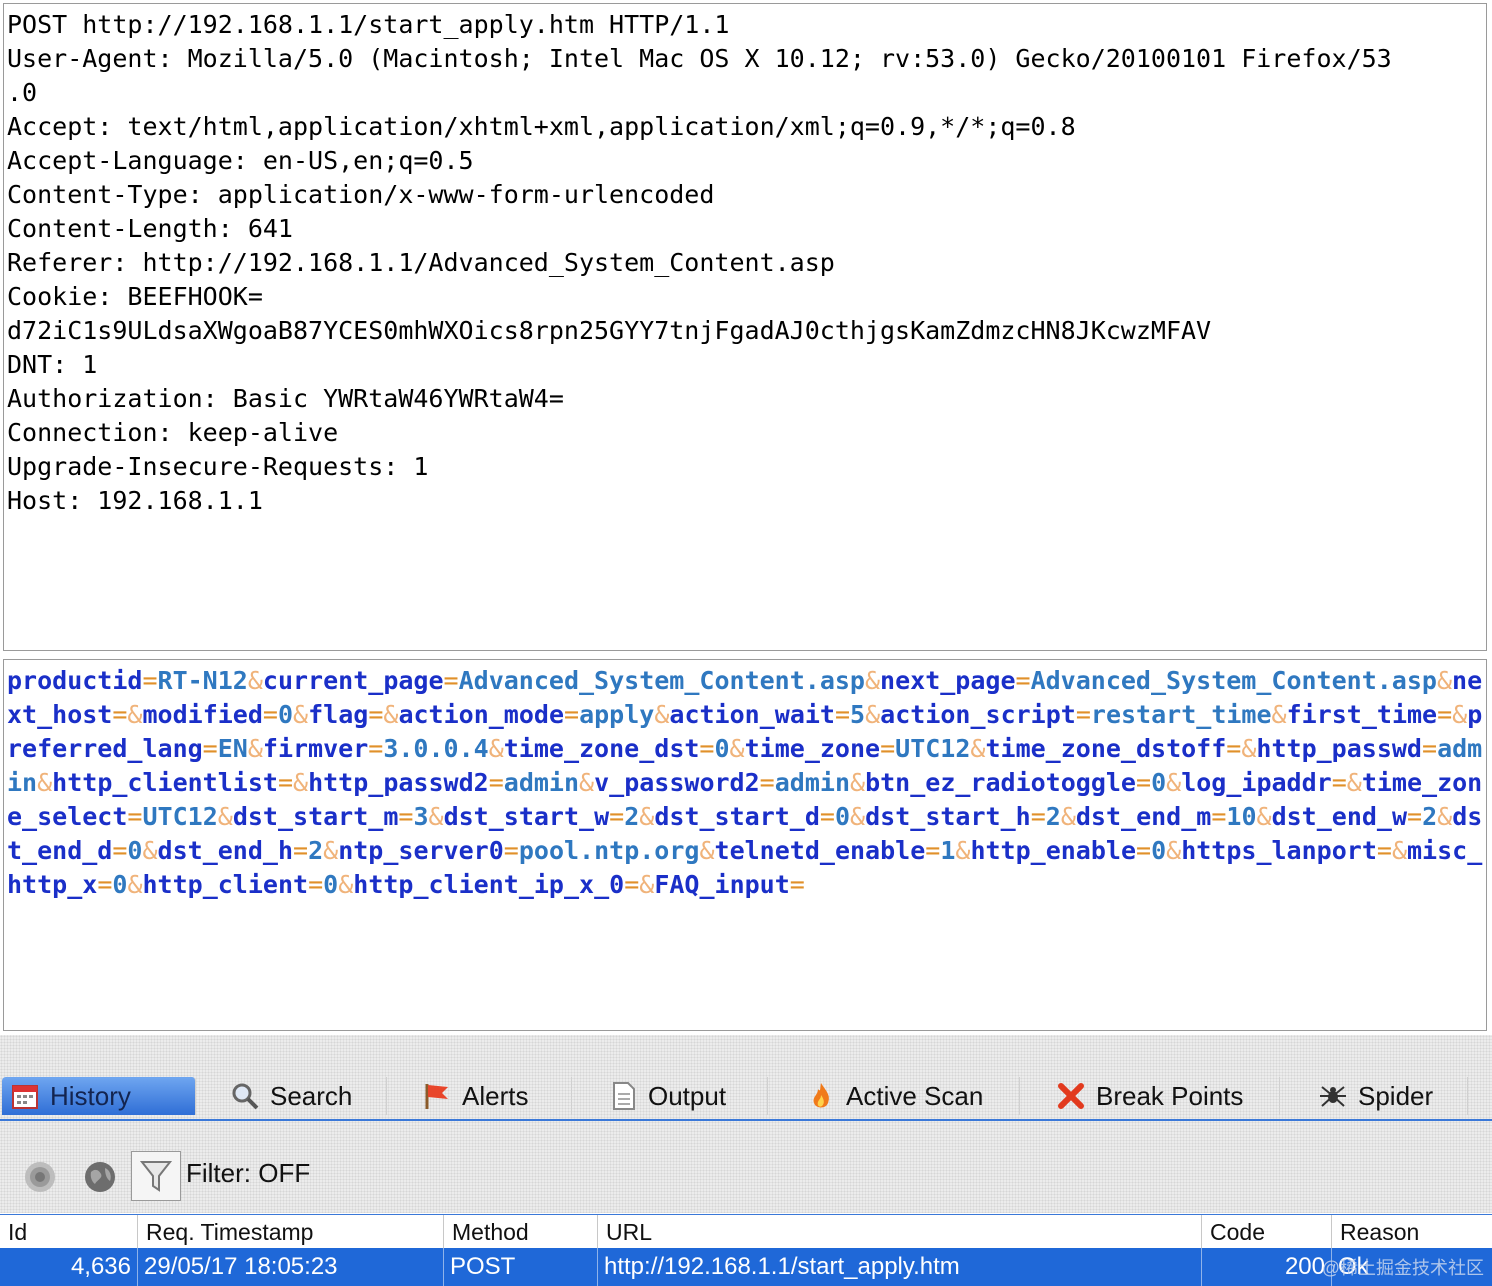 The height and width of the screenshot is (1286, 1492). Describe the element at coordinates (315, 816) in the screenshot. I see `param-key: dst_start_m` at that location.